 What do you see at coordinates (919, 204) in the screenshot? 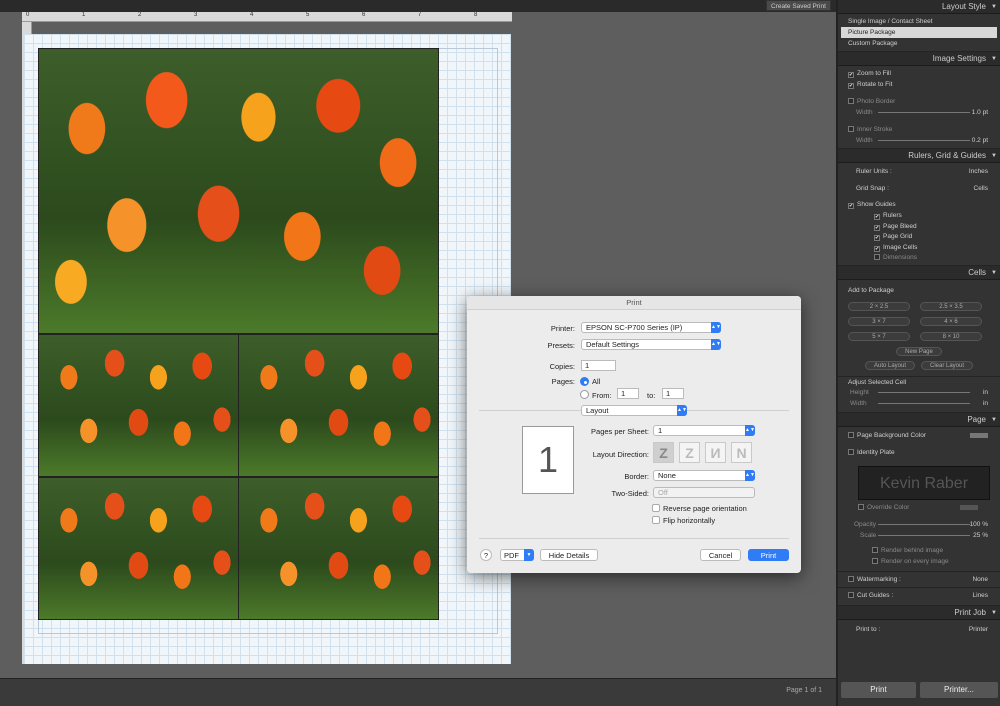
I see `show-guides-option: ✔ Show Guides` at bounding box center [919, 204].